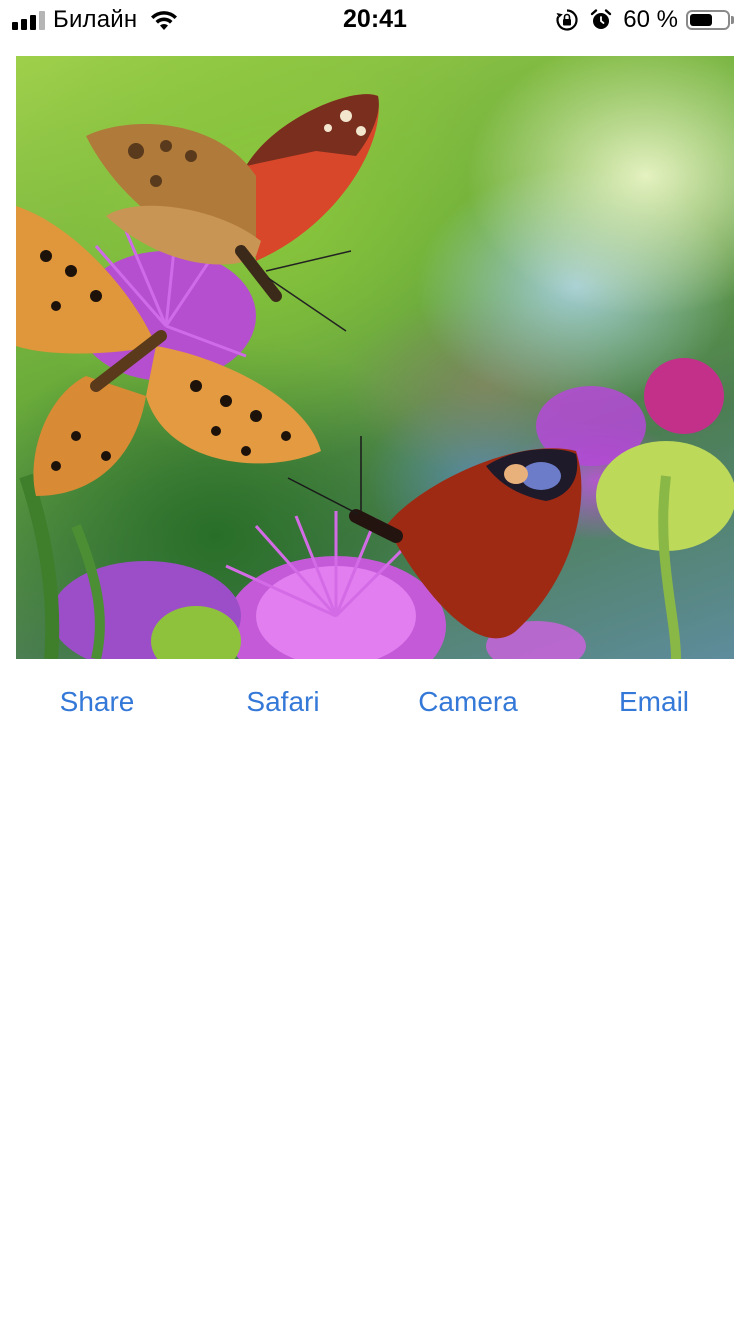  Describe the element at coordinates (567, 20) in the screenshot. I see `orientation-lock-icon` at that location.